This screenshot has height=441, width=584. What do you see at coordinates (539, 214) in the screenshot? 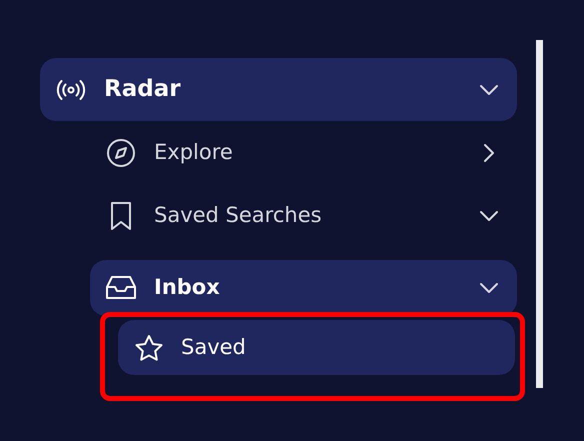
I see `scrollbar` at bounding box center [539, 214].